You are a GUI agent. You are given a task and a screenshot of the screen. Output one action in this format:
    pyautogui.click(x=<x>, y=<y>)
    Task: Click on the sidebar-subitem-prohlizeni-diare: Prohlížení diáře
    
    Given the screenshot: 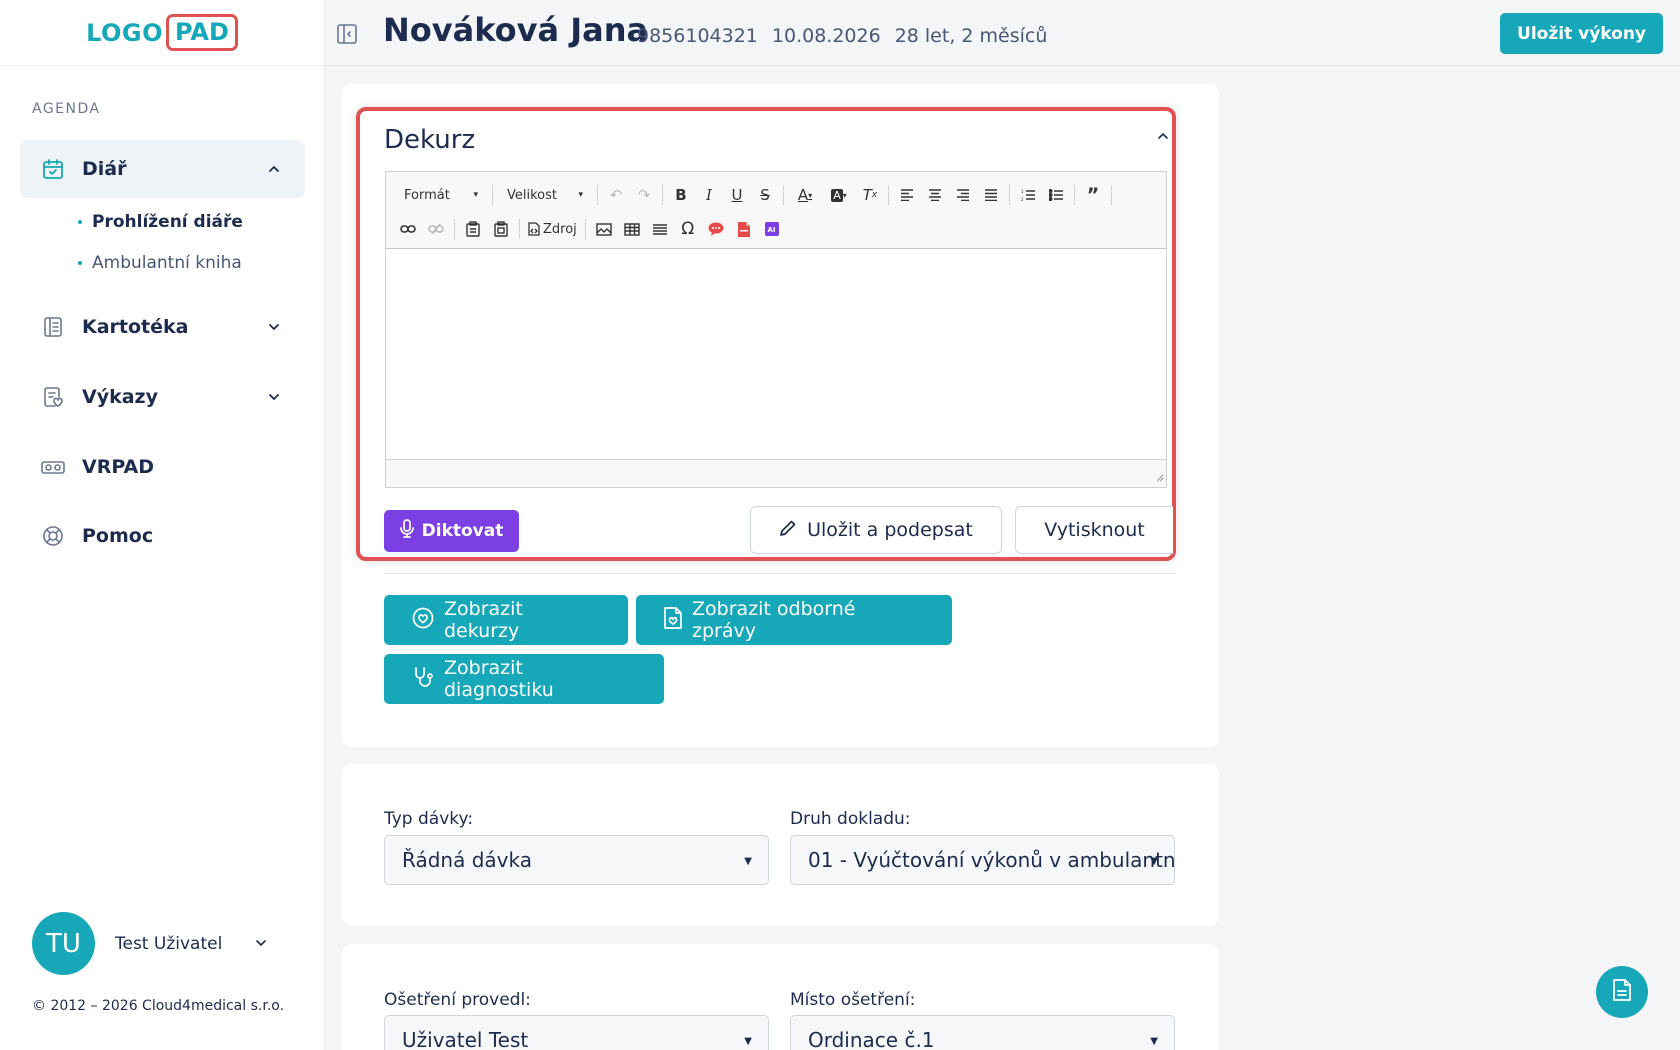 What is the action you would take?
    pyautogui.click(x=160, y=222)
    